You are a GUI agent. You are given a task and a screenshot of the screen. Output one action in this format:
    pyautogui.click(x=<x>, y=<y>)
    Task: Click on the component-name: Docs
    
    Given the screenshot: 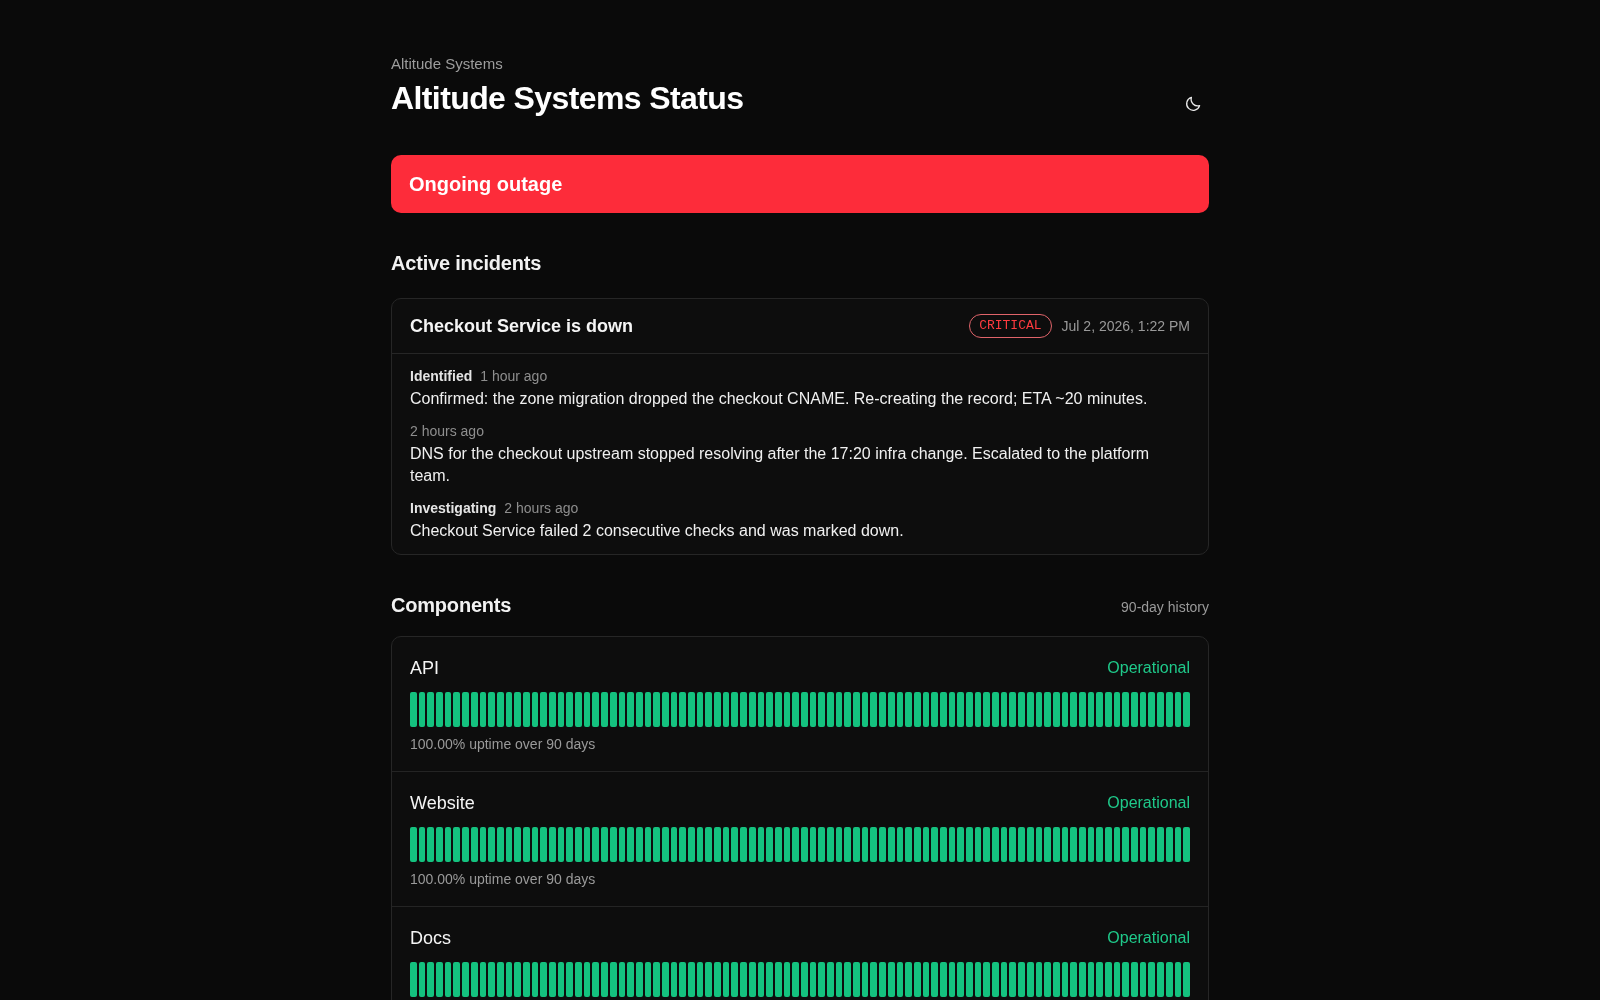 What is the action you would take?
    pyautogui.click(x=430, y=938)
    